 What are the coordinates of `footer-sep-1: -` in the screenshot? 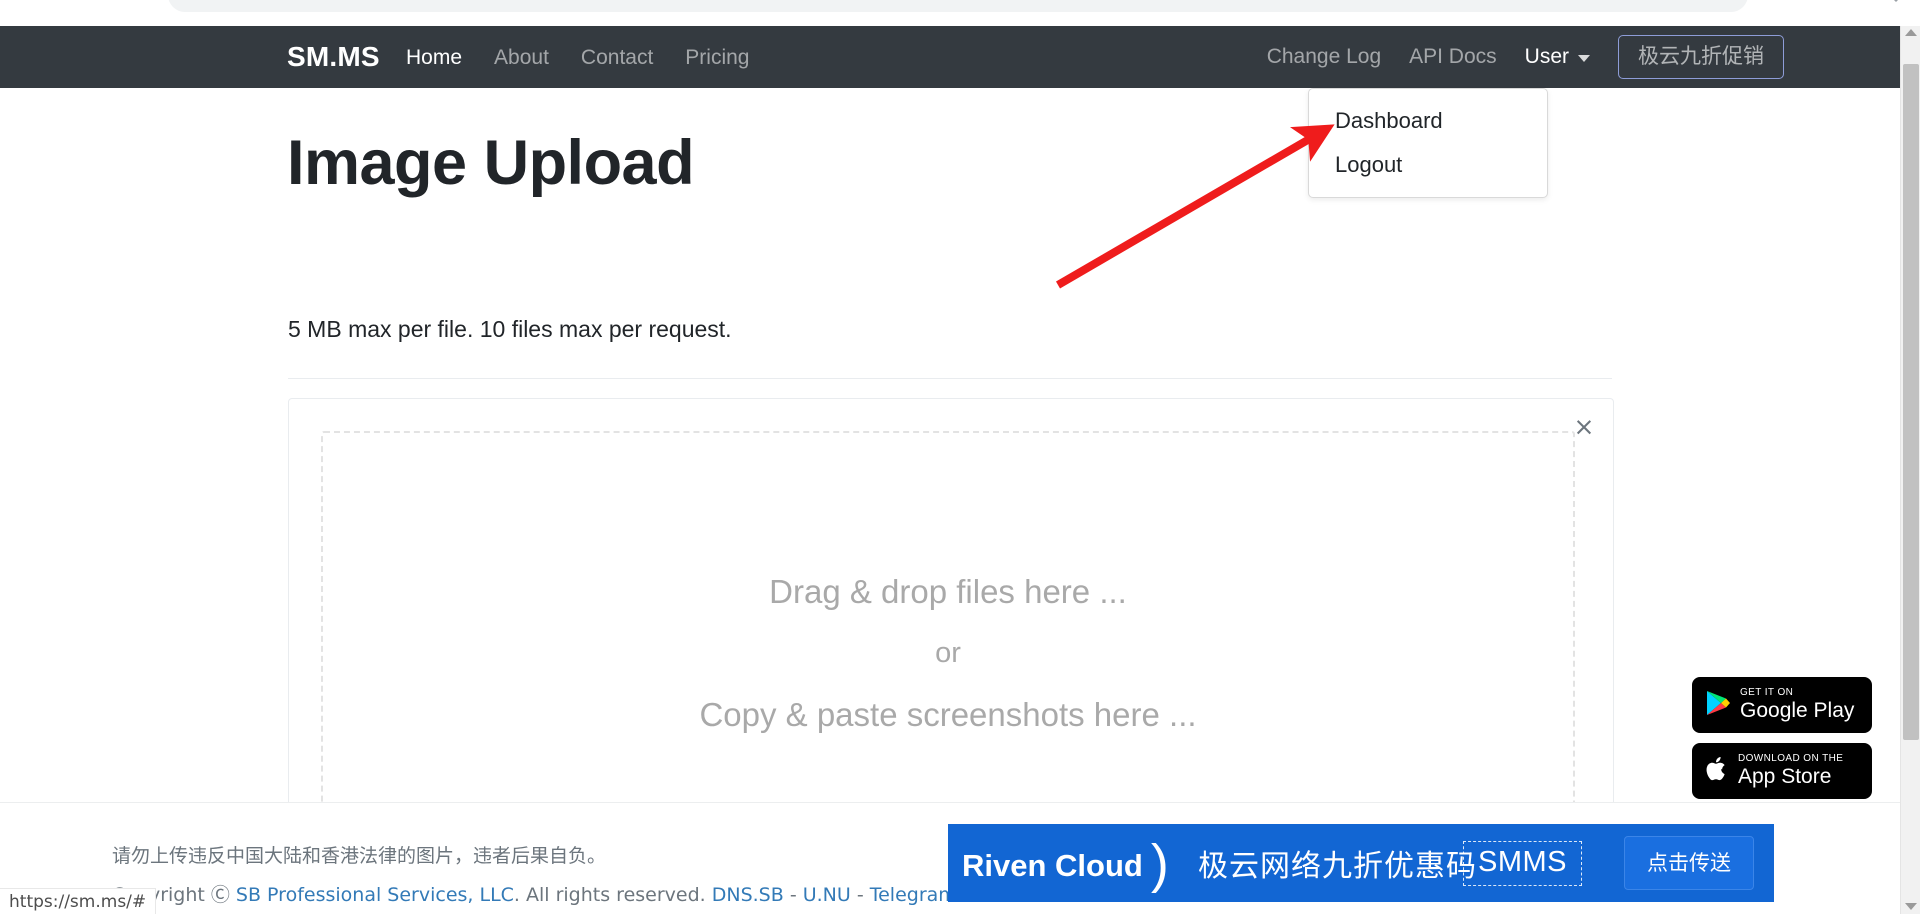 It's located at (793, 895).